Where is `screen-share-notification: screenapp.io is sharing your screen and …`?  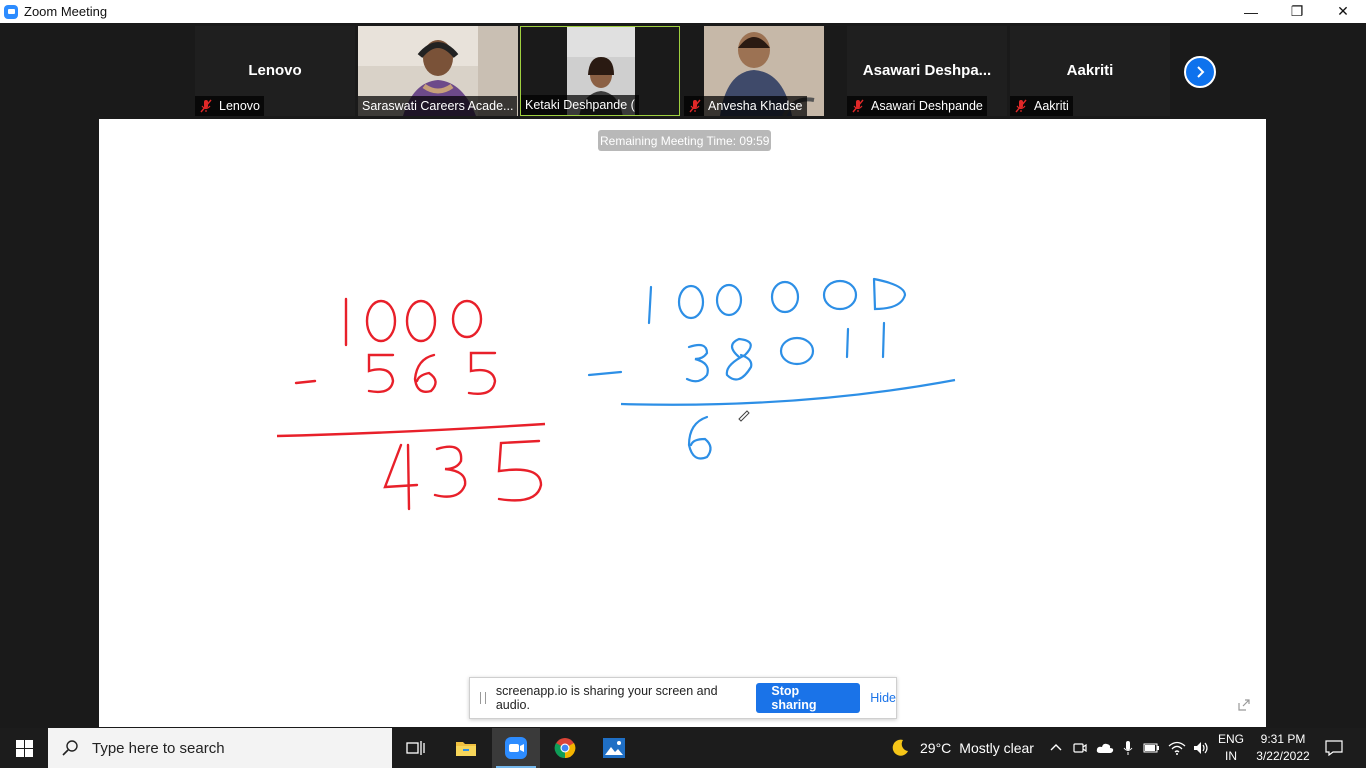 screen-share-notification: screenapp.io is sharing your screen and … is located at coordinates (683, 698).